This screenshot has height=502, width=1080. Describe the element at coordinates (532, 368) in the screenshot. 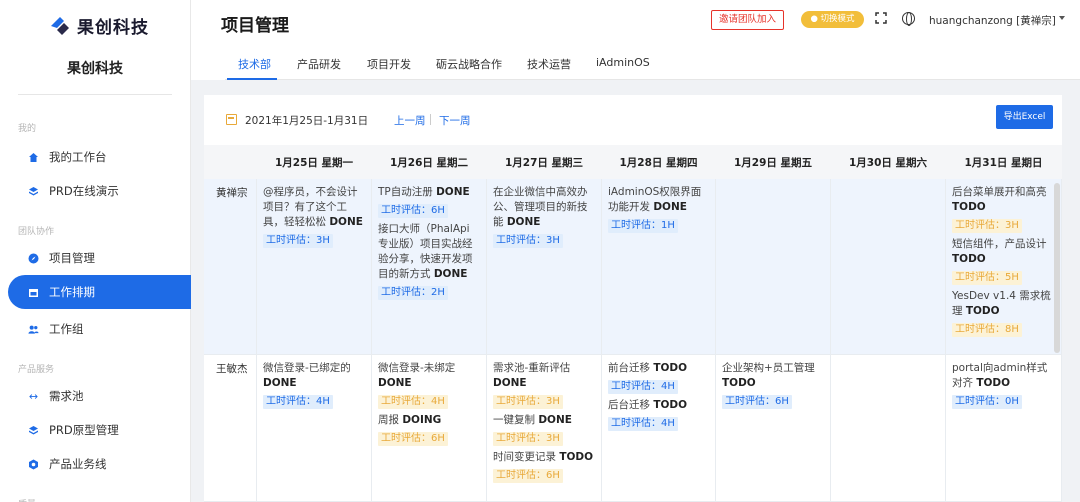

I see `task-title: 需求池-重新评估` at that location.